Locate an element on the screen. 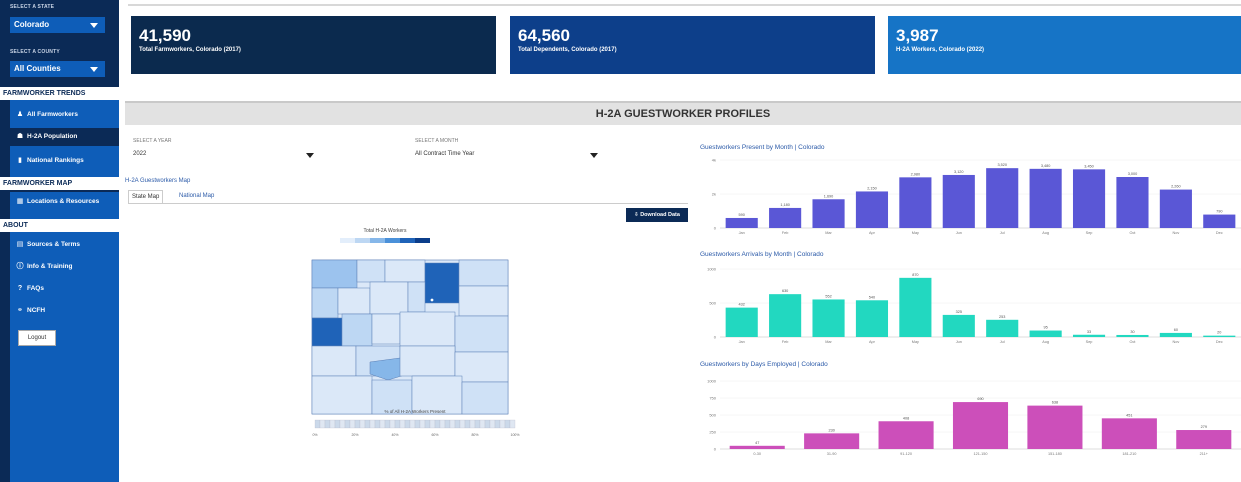 The width and height of the screenshot is (1241, 482). x-tick-label: Mar is located at coordinates (828, 342).